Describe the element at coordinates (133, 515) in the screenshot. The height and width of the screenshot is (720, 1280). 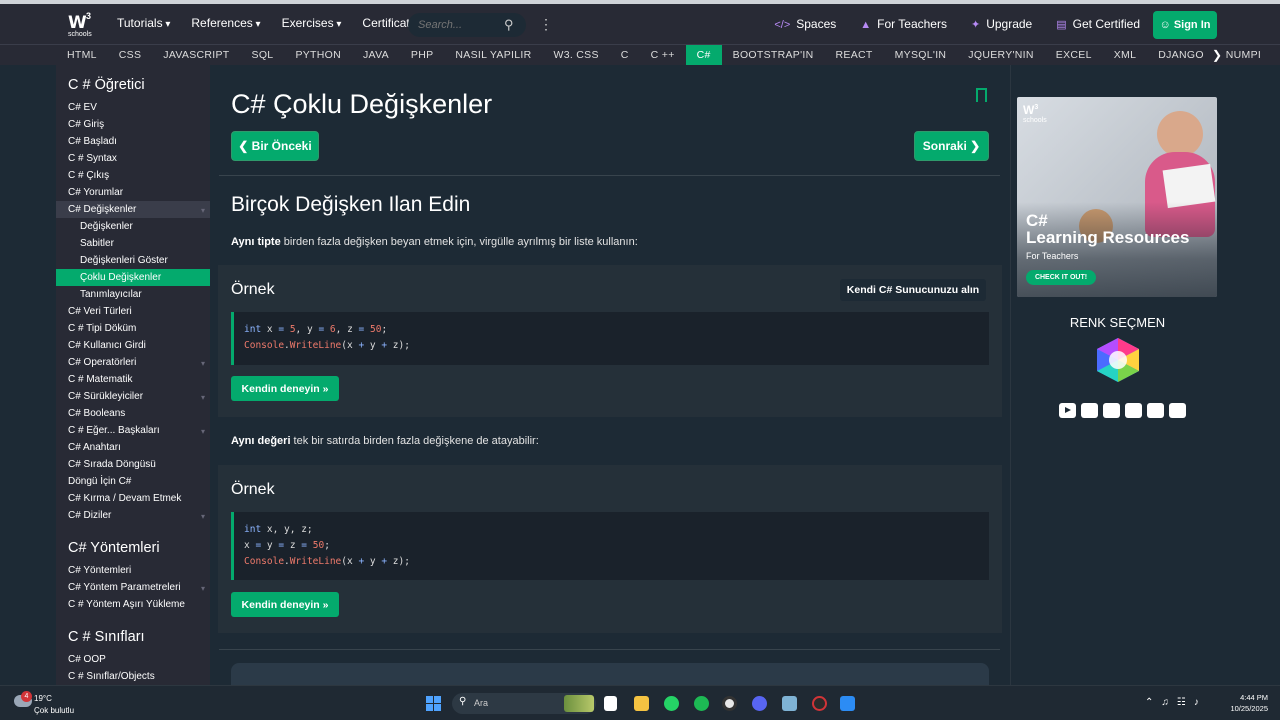
I see `sidebar-item: C# Diziler ▾` at that location.